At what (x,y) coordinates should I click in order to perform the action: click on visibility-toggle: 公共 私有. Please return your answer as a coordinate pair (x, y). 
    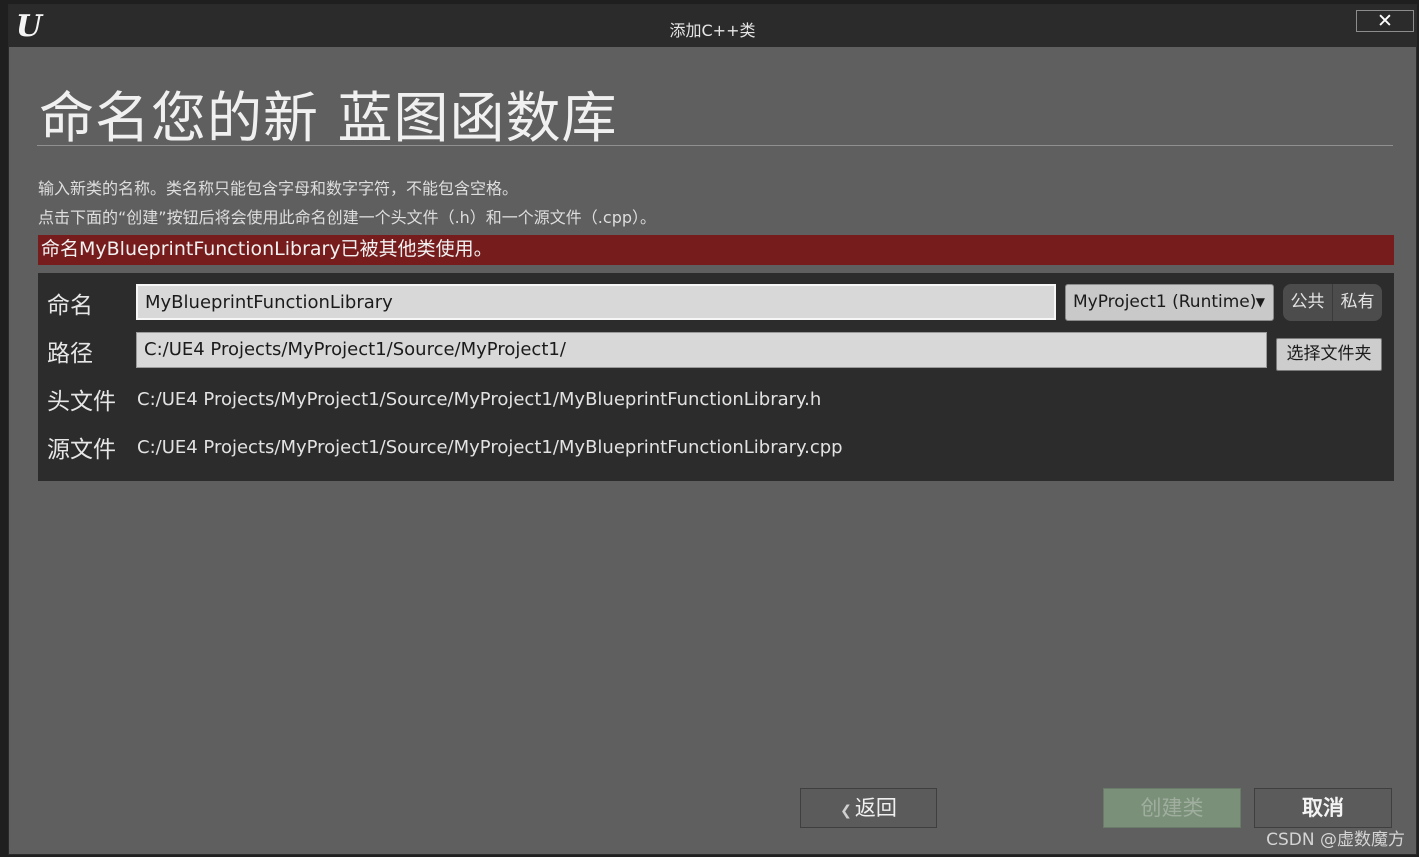
    Looking at the image, I should click on (1332, 302).